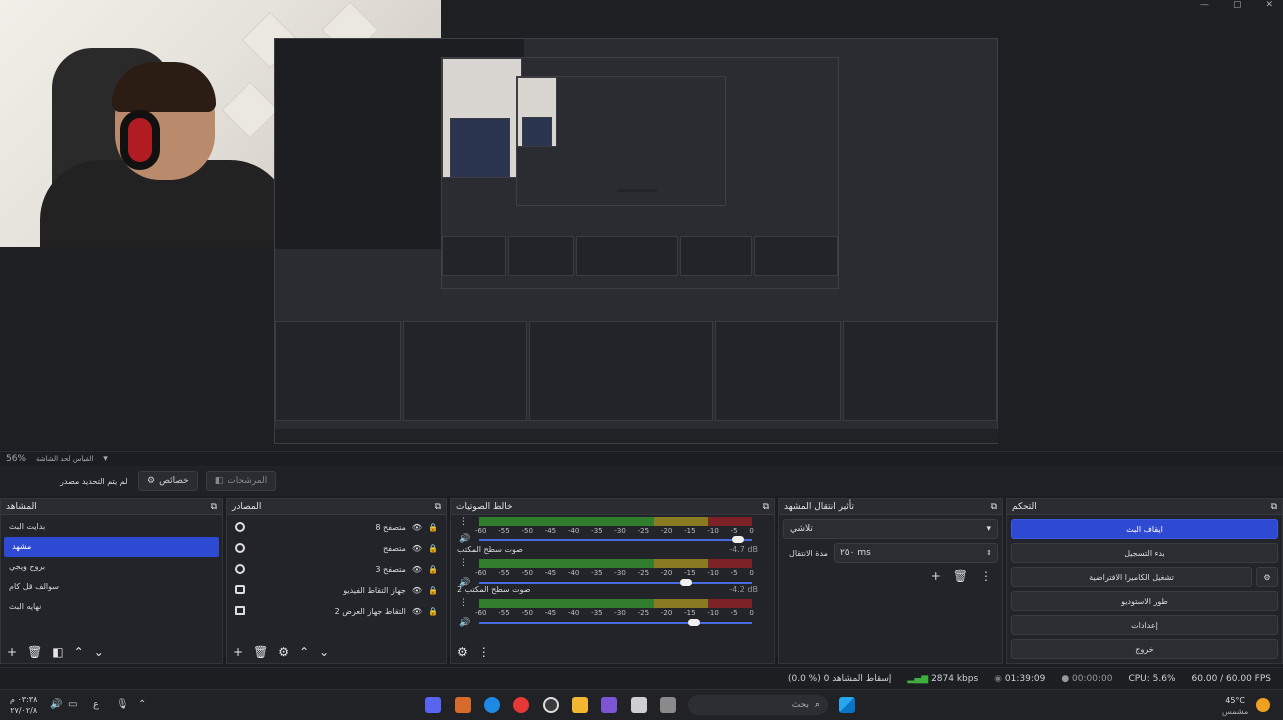 This screenshot has height=720, width=1283. Describe the element at coordinates (23, 705) in the screenshot. I see `clock: ٠٣:٣٨ م ٢٧/٠٢/٨` at that location.